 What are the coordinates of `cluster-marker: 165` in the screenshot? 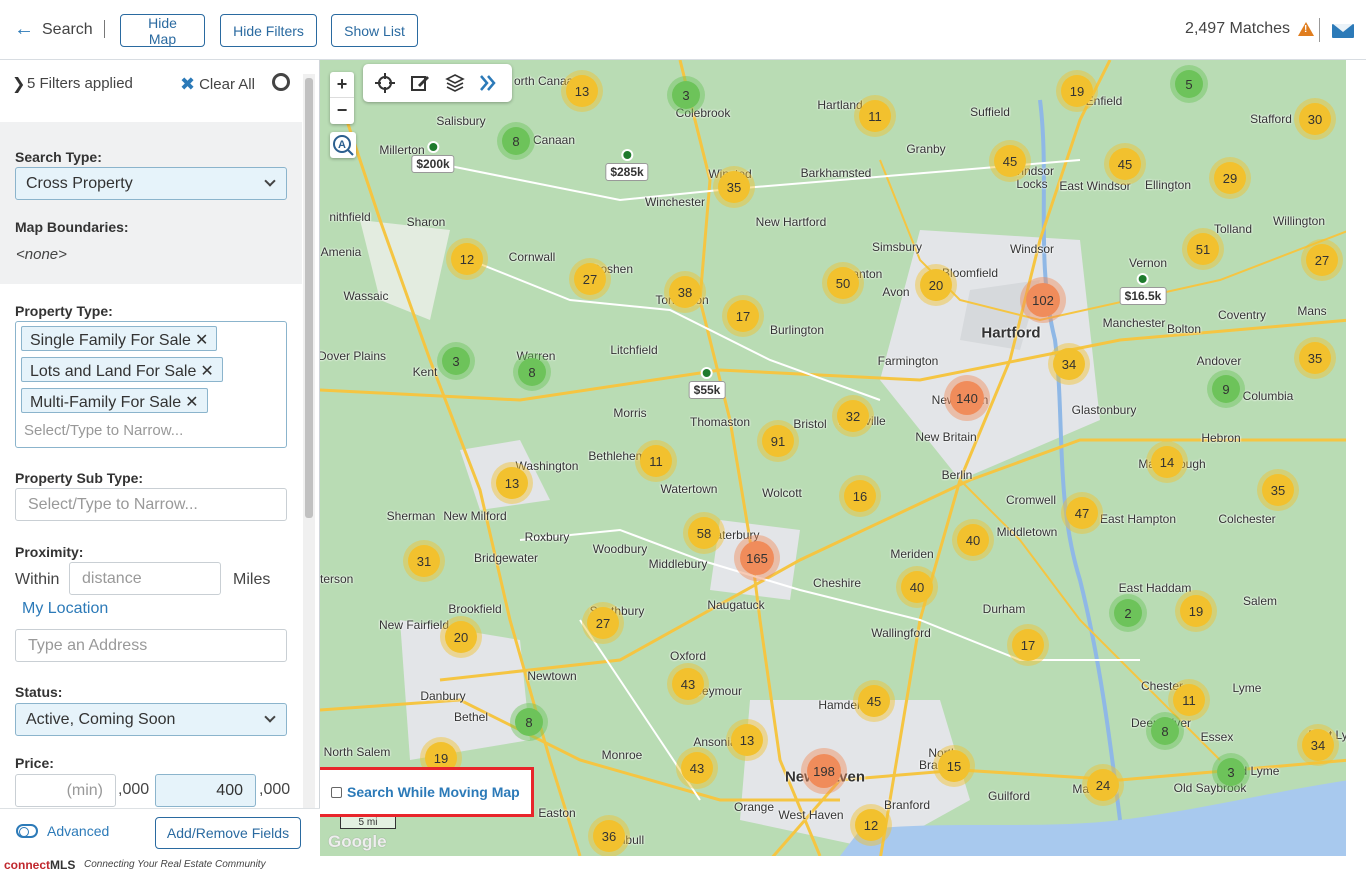 It's located at (757, 558).